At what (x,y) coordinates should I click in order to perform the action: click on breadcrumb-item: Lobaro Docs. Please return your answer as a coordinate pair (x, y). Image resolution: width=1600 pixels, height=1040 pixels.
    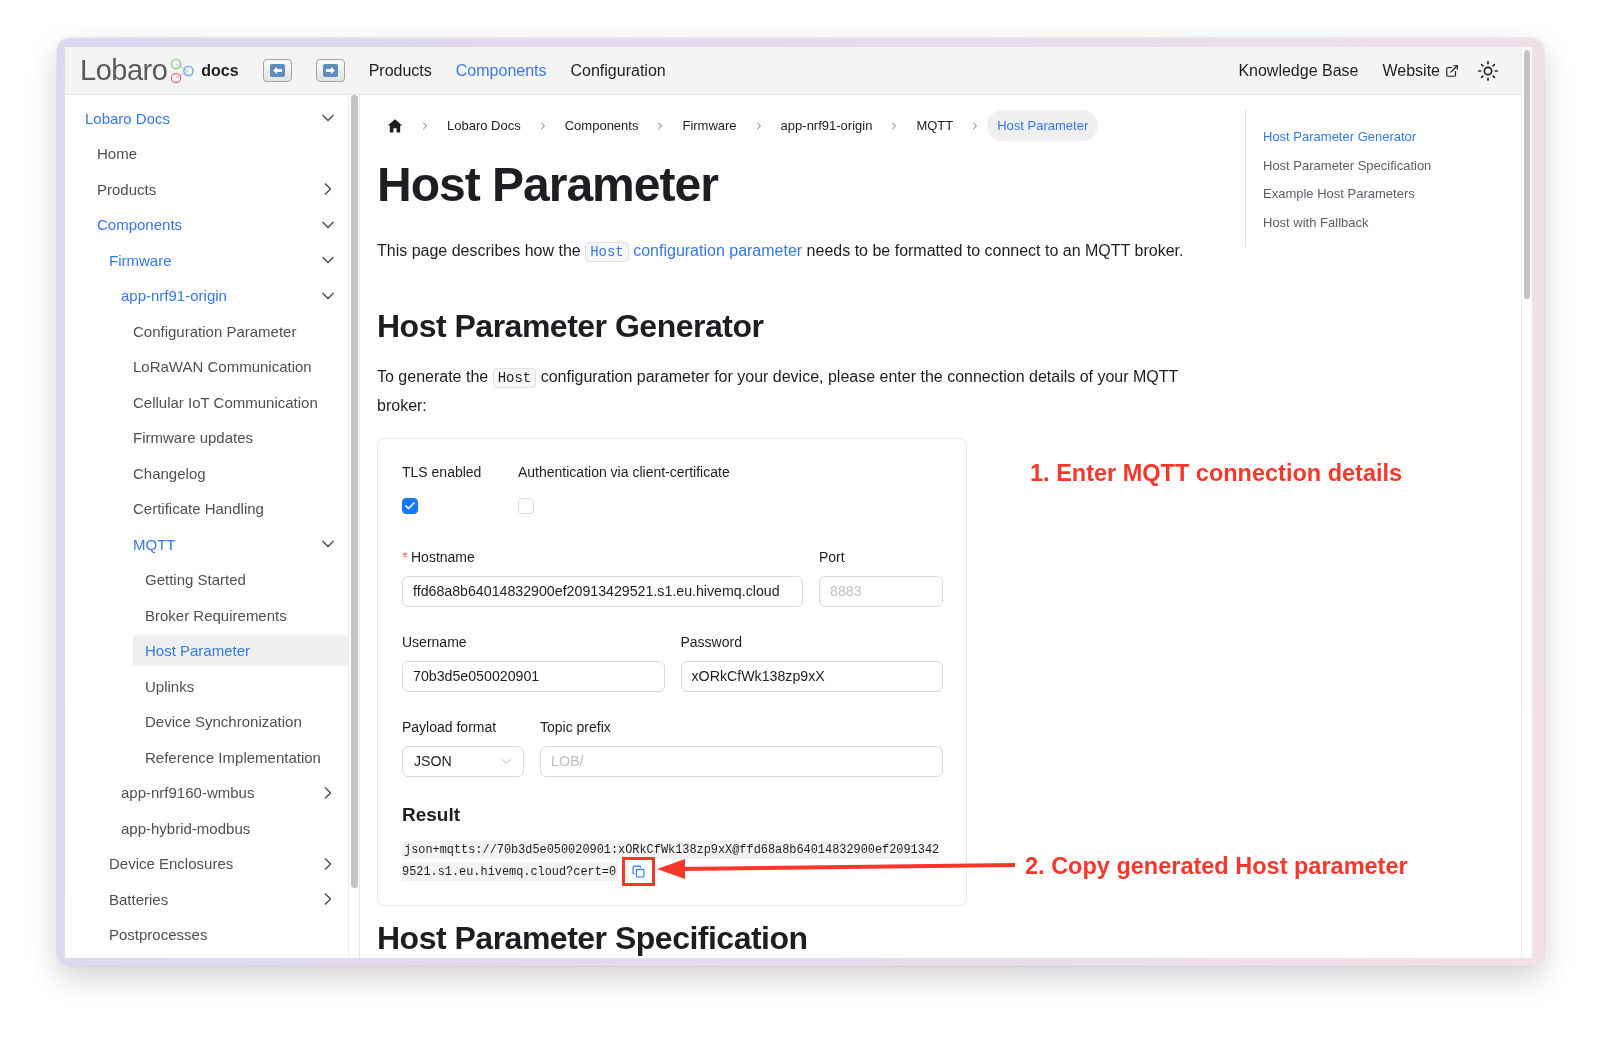
    Looking at the image, I should click on (484, 125).